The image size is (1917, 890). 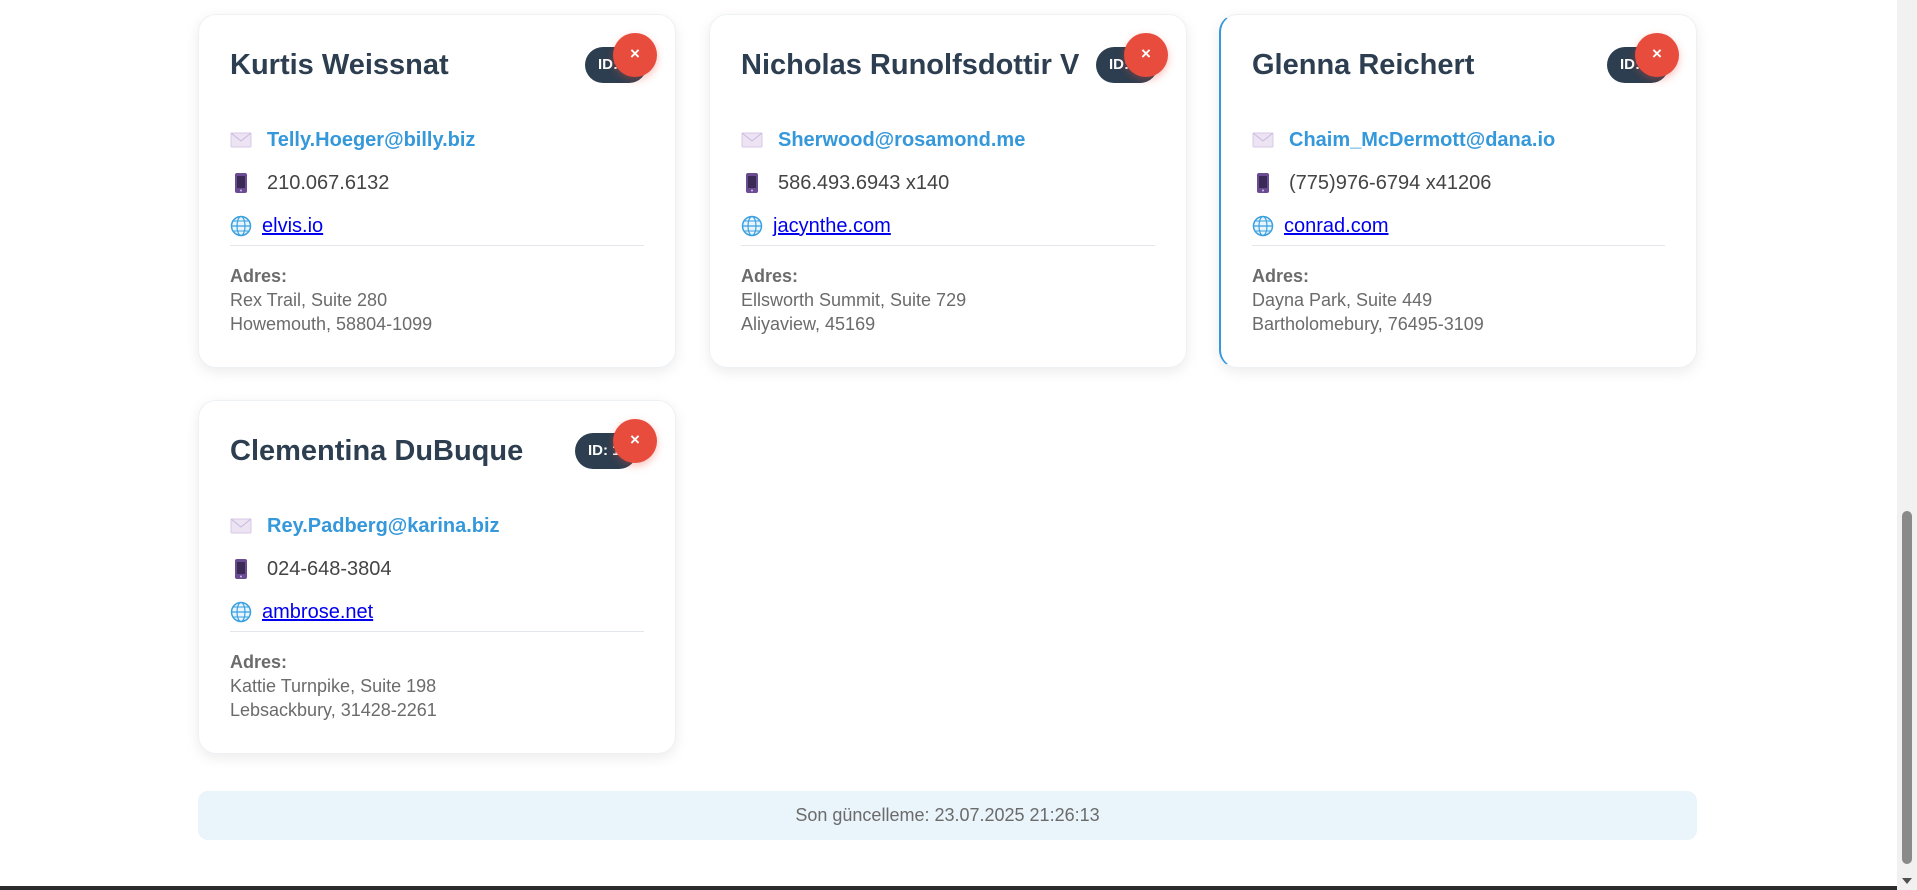 What do you see at coordinates (1363, 65) in the screenshot?
I see `contact-name: Glenna Reichert` at bounding box center [1363, 65].